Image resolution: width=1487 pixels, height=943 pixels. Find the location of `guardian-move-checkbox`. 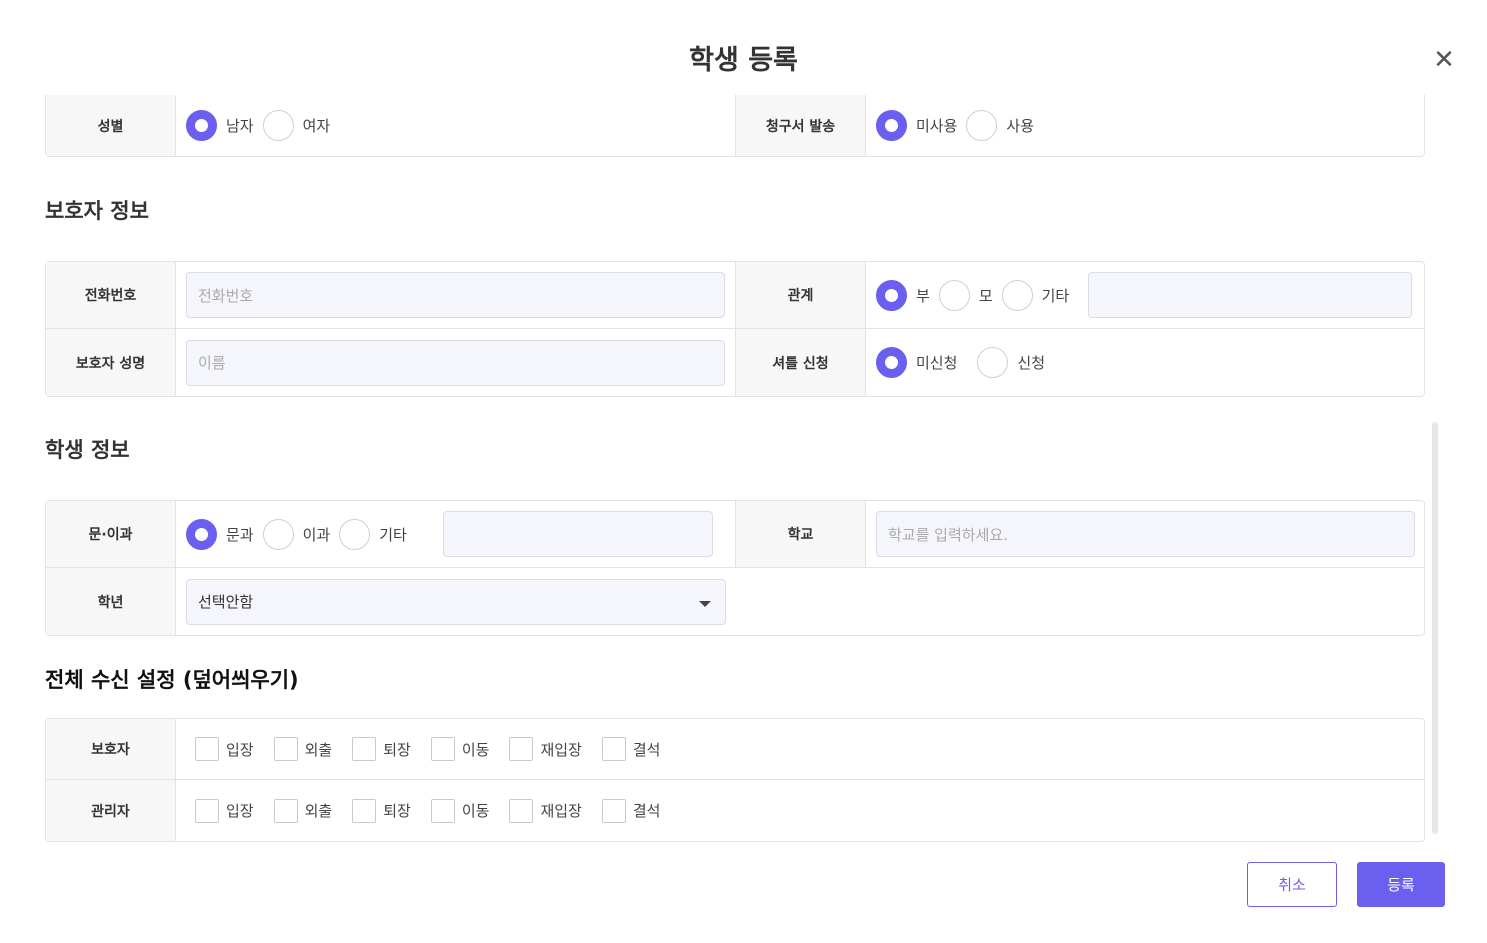

guardian-move-checkbox is located at coordinates (442, 749).